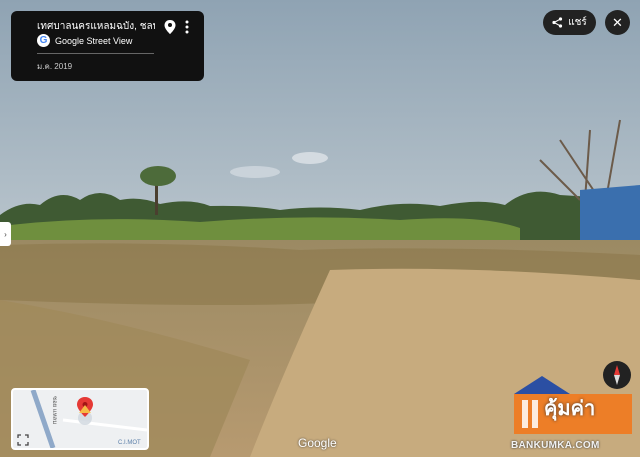  What do you see at coordinates (317, 443) in the screenshot?
I see `google-watermark: Google` at bounding box center [317, 443].